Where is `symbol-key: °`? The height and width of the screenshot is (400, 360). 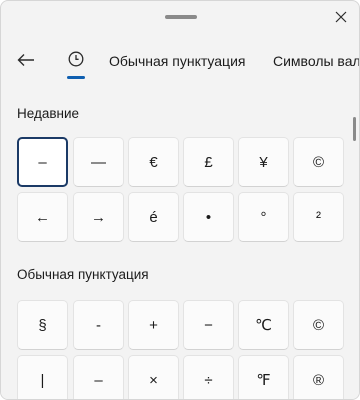 symbol-key: ° is located at coordinates (263, 217).